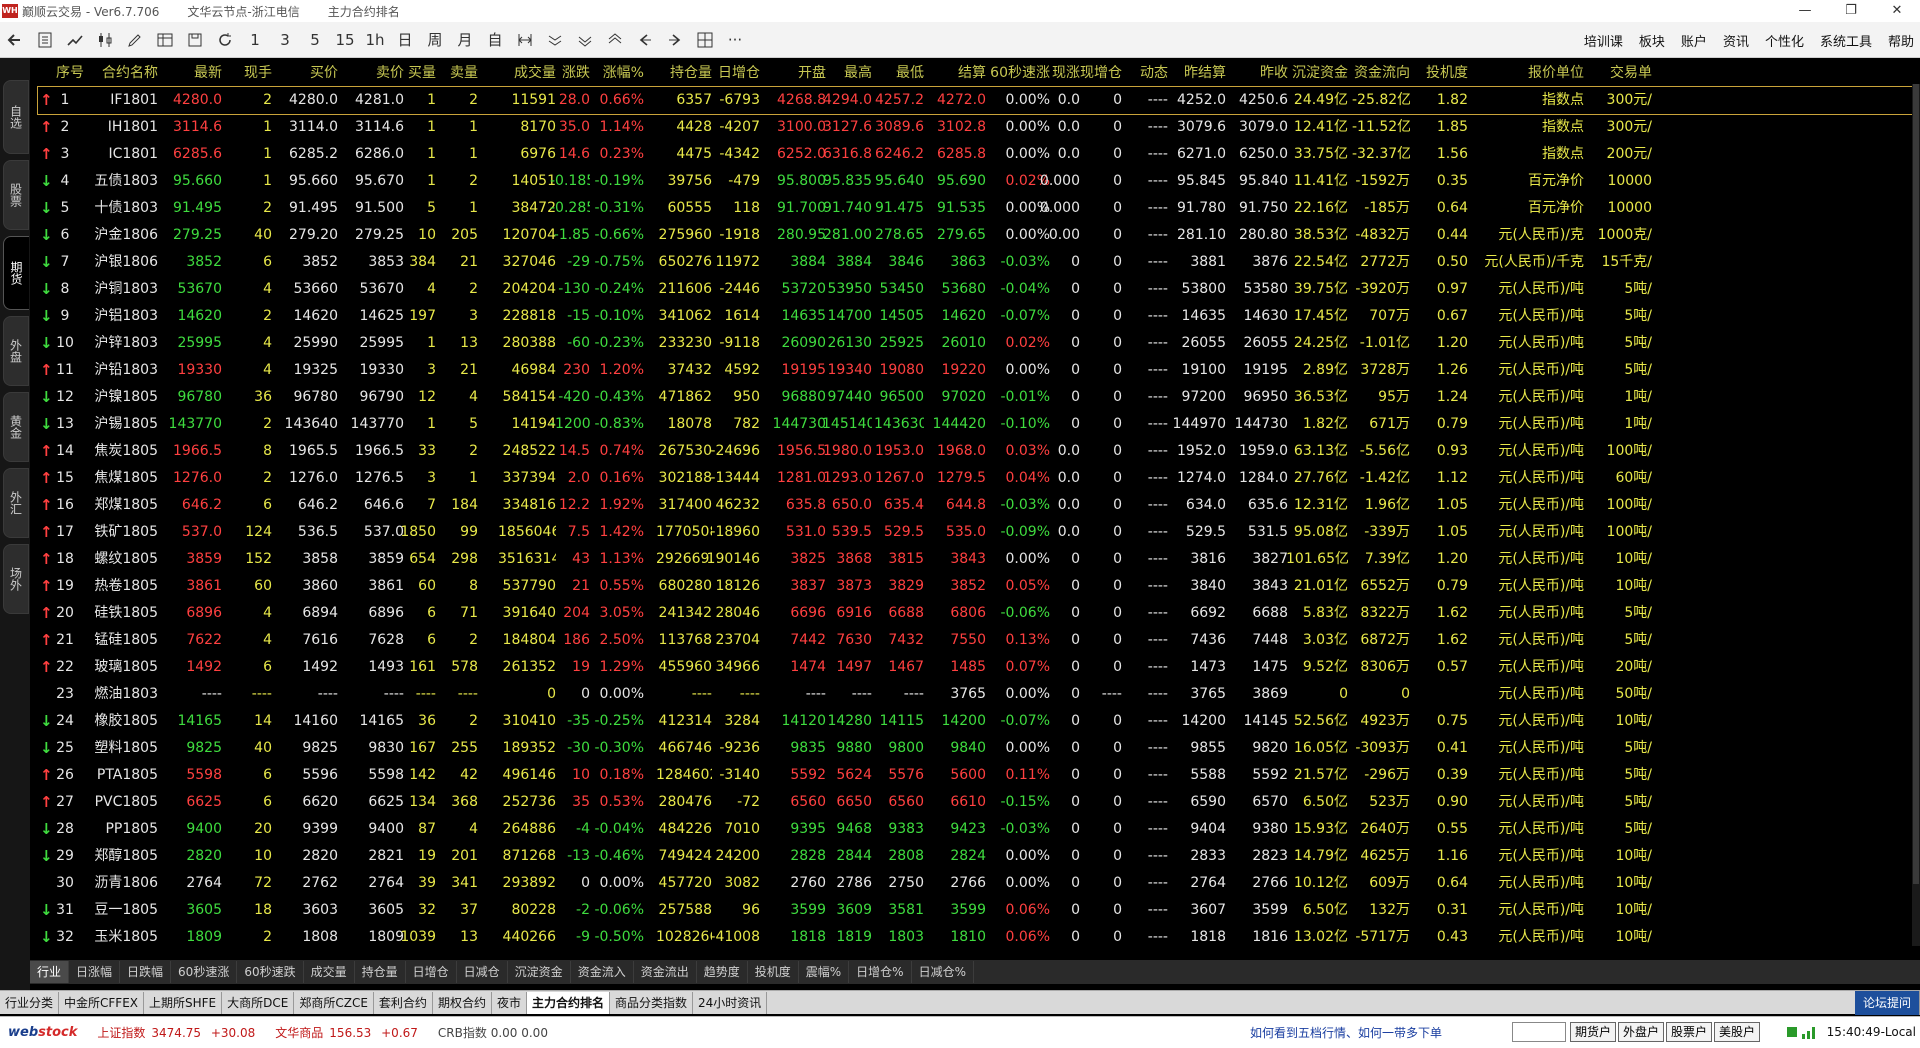  I want to click on market-tab: 套利合约, so click(403, 1002).